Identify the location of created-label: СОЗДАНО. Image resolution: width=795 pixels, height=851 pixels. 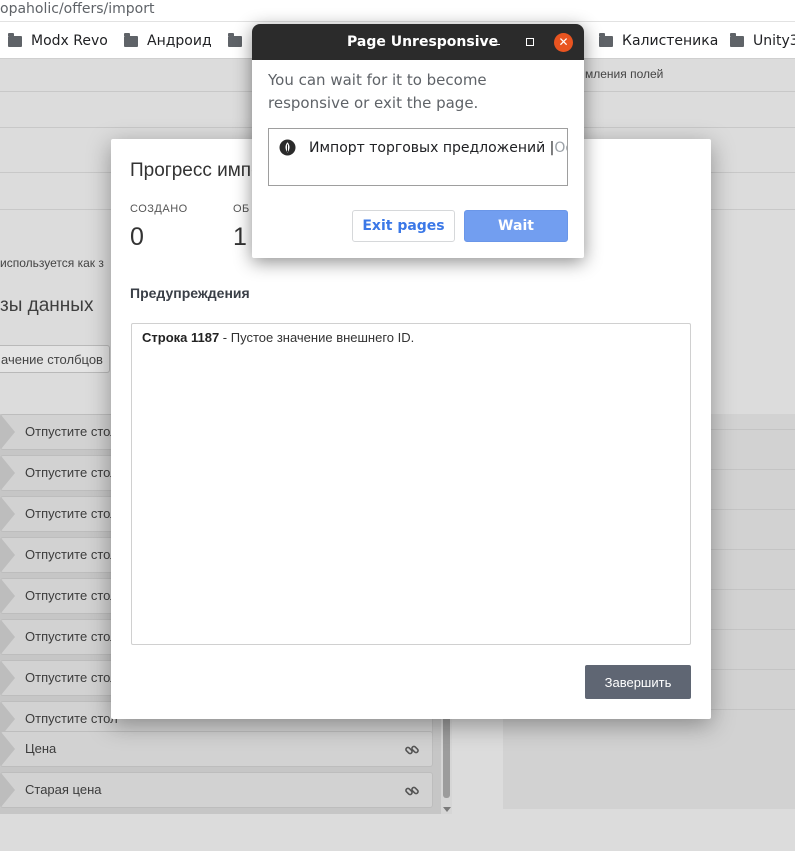
(159, 209).